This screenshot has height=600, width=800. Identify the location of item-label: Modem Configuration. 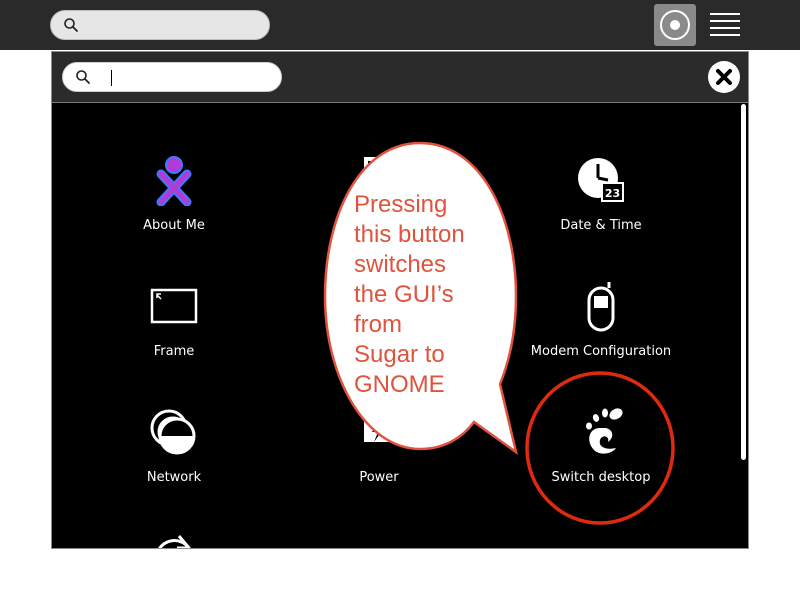
(601, 351).